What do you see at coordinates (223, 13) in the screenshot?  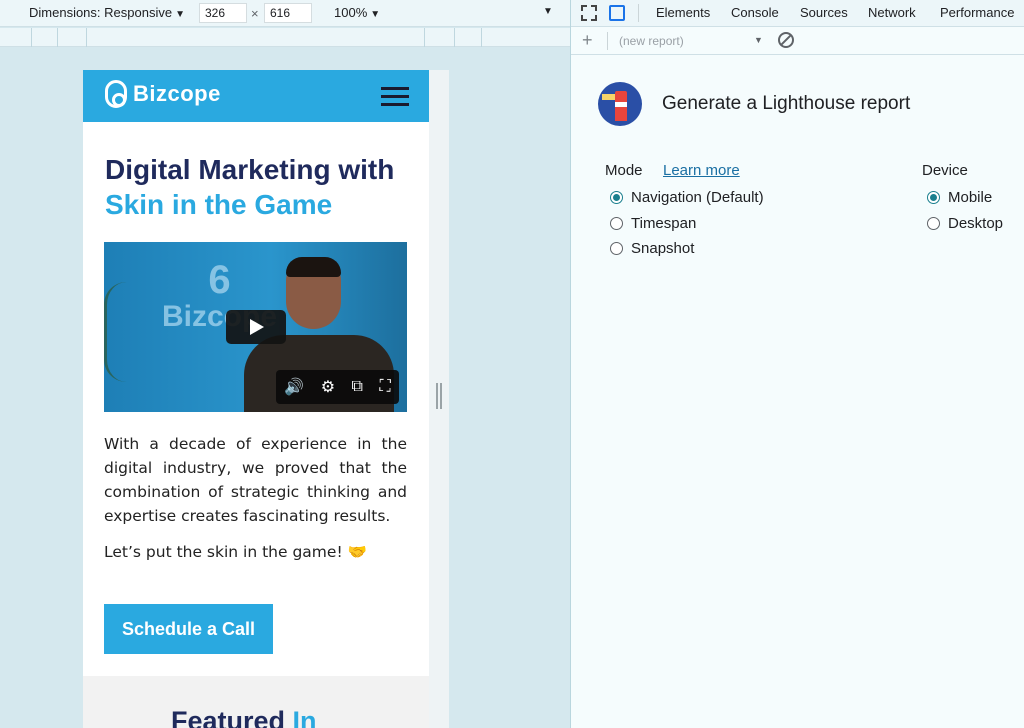 I see `width-input: 326` at bounding box center [223, 13].